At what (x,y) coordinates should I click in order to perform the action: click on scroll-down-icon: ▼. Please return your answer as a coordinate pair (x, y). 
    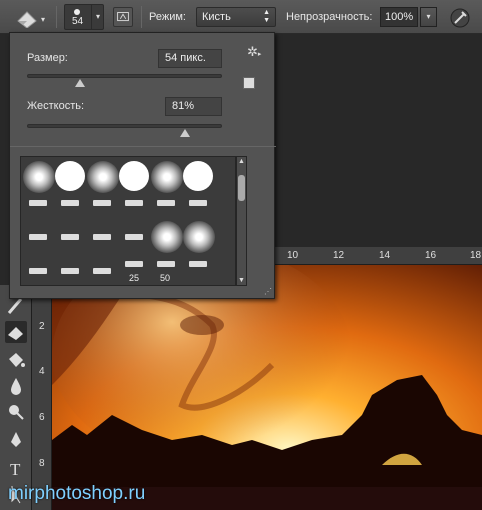
    Looking at the image, I should click on (241, 280).